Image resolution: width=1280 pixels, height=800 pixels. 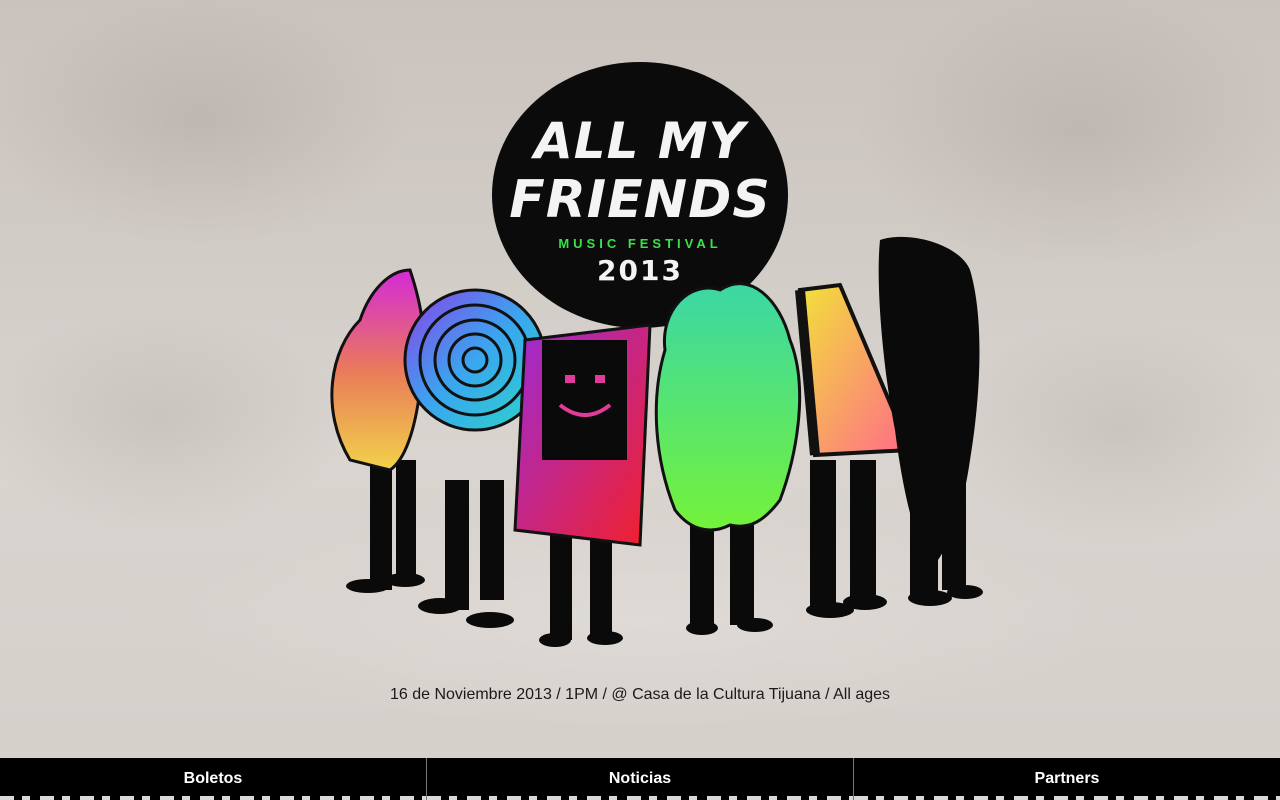 I want to click on logo-title-line2: FRIENDS, so click(x=640, y=200).